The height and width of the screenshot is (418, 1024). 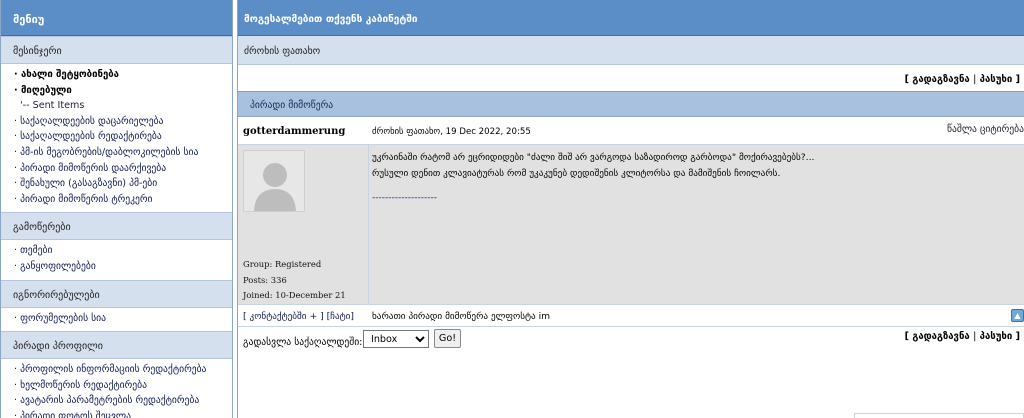 I want to click on sidebar-item: · პროფილის ინფორმაციის რედაქტირება, so click(x=123, y=370).